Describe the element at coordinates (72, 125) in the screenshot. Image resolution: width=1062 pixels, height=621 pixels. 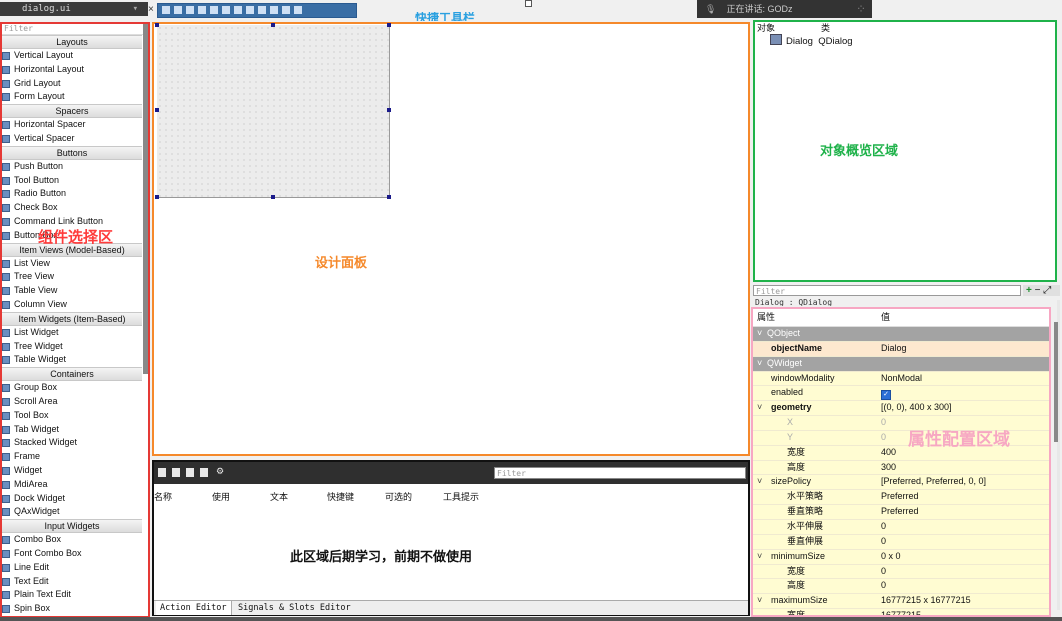
I see `widget-item: Horizontal Spacer` at that location.